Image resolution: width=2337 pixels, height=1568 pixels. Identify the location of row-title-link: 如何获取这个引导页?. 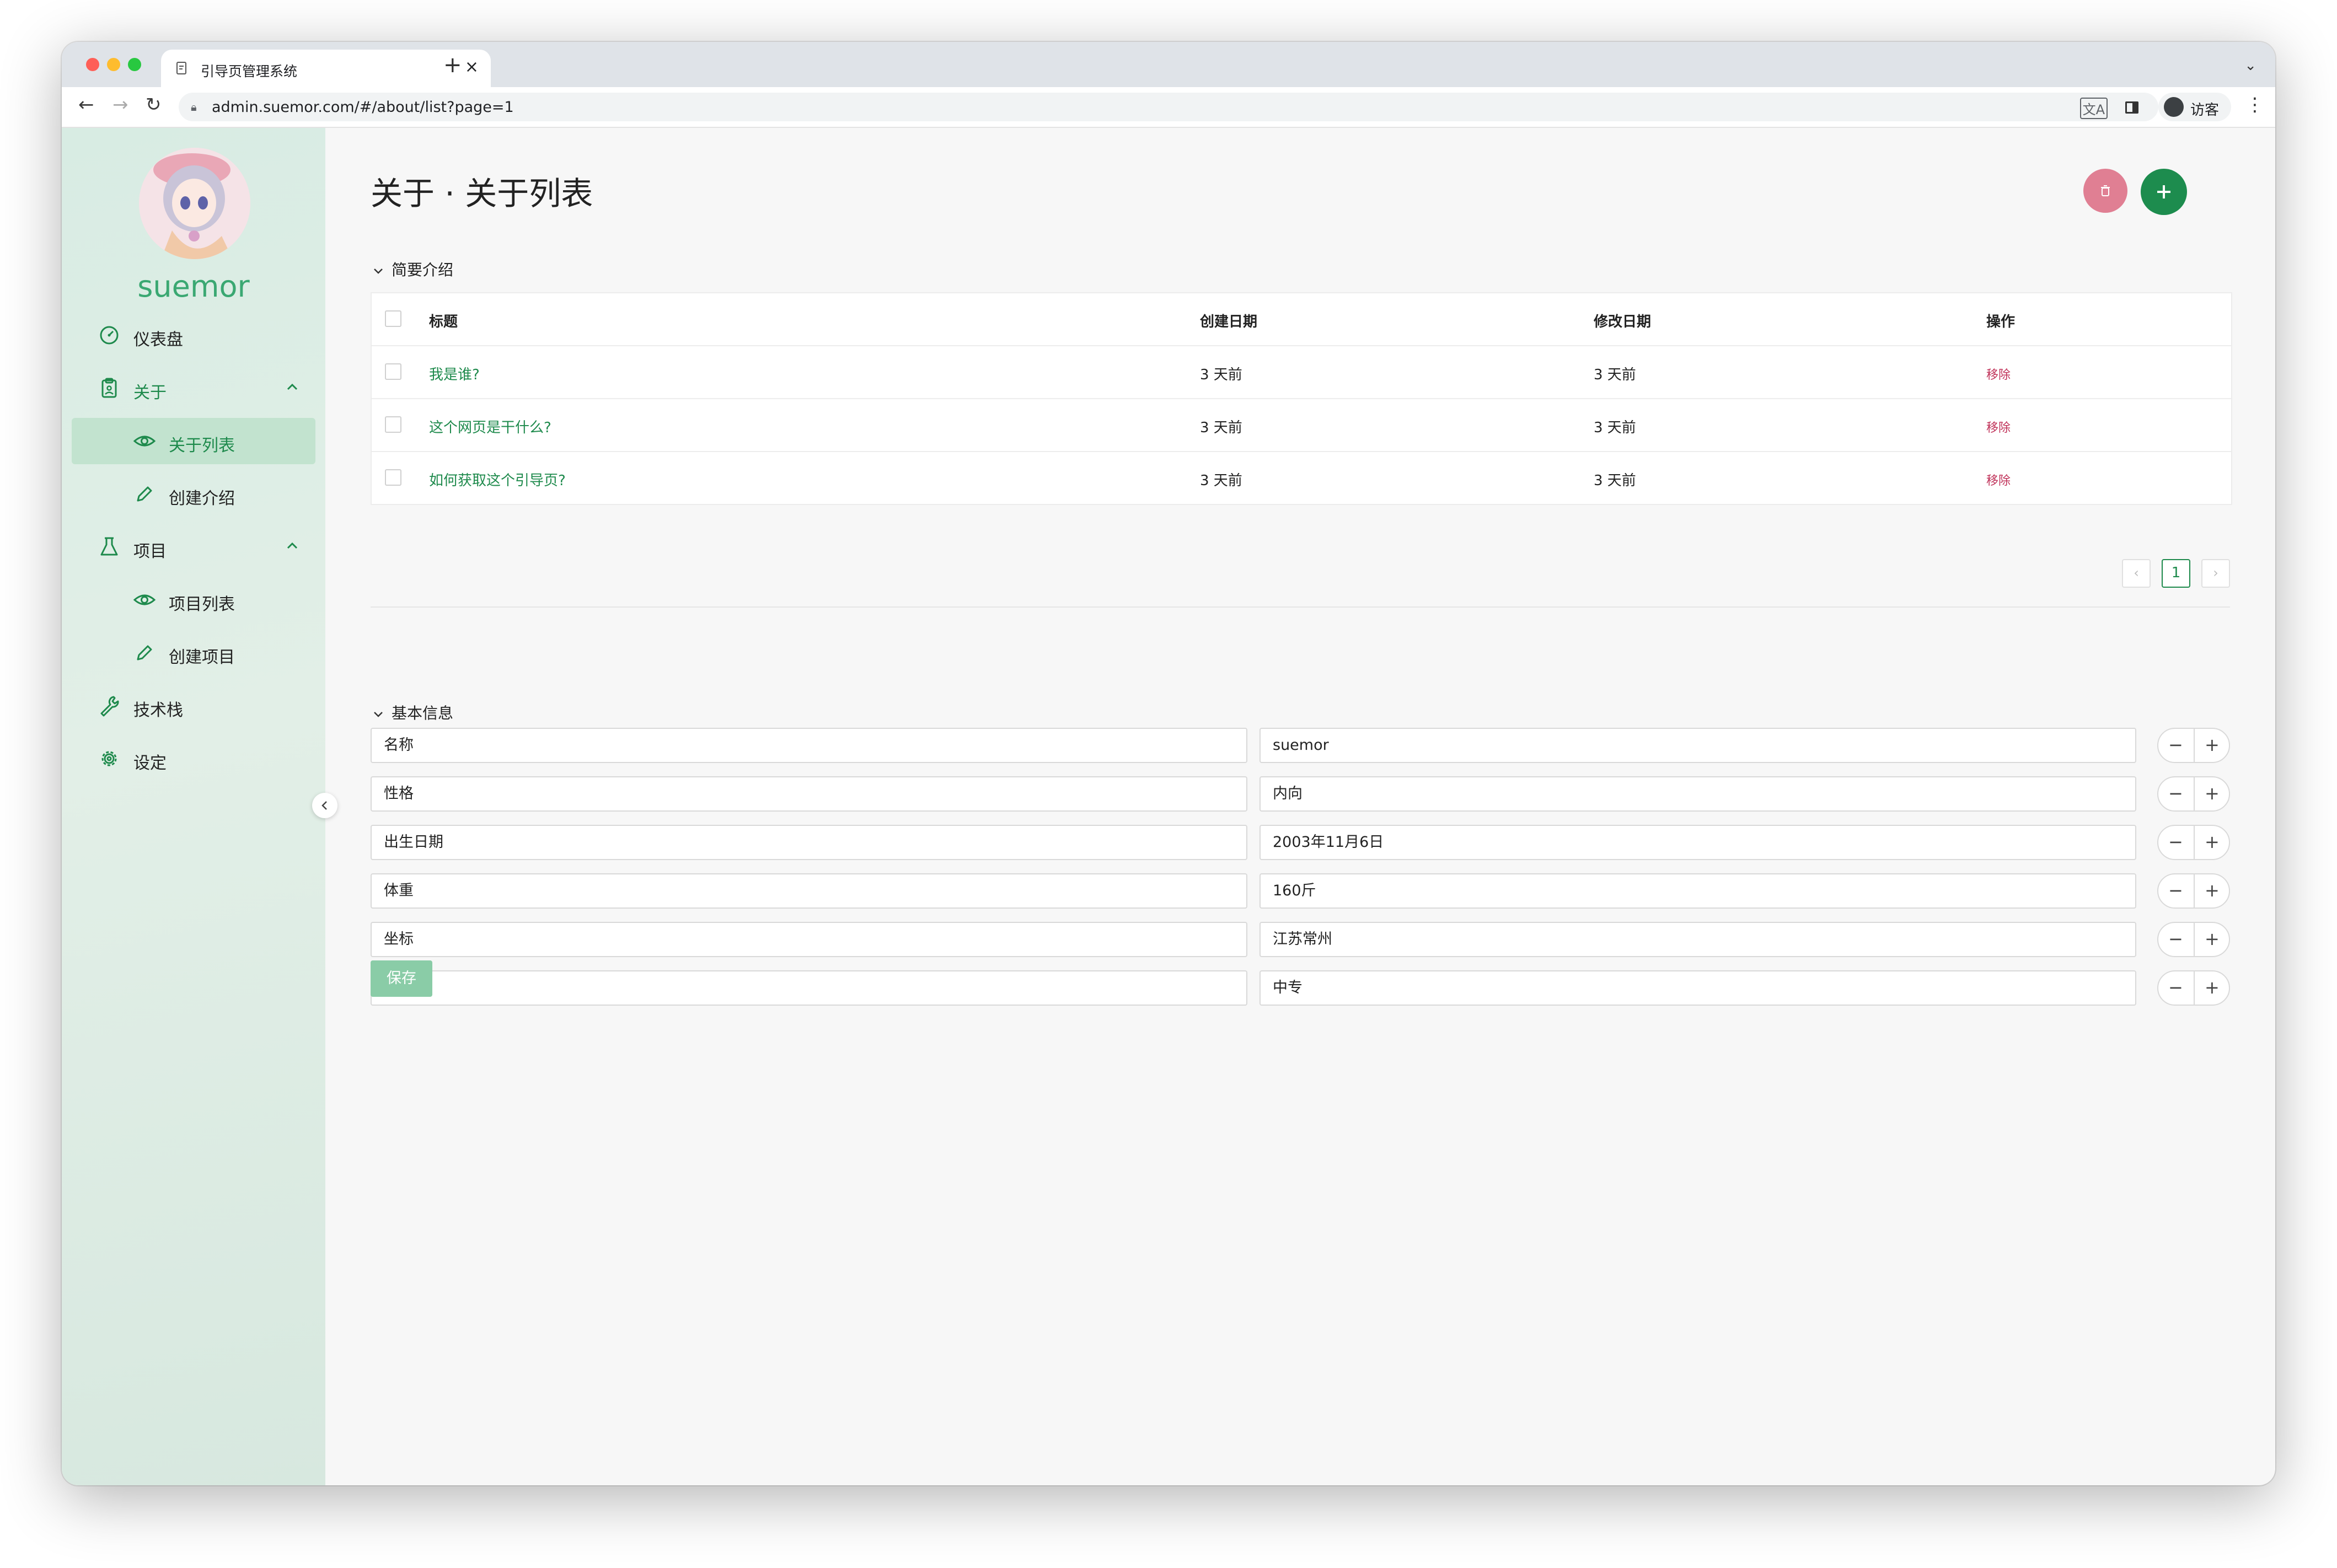
(497, 479).